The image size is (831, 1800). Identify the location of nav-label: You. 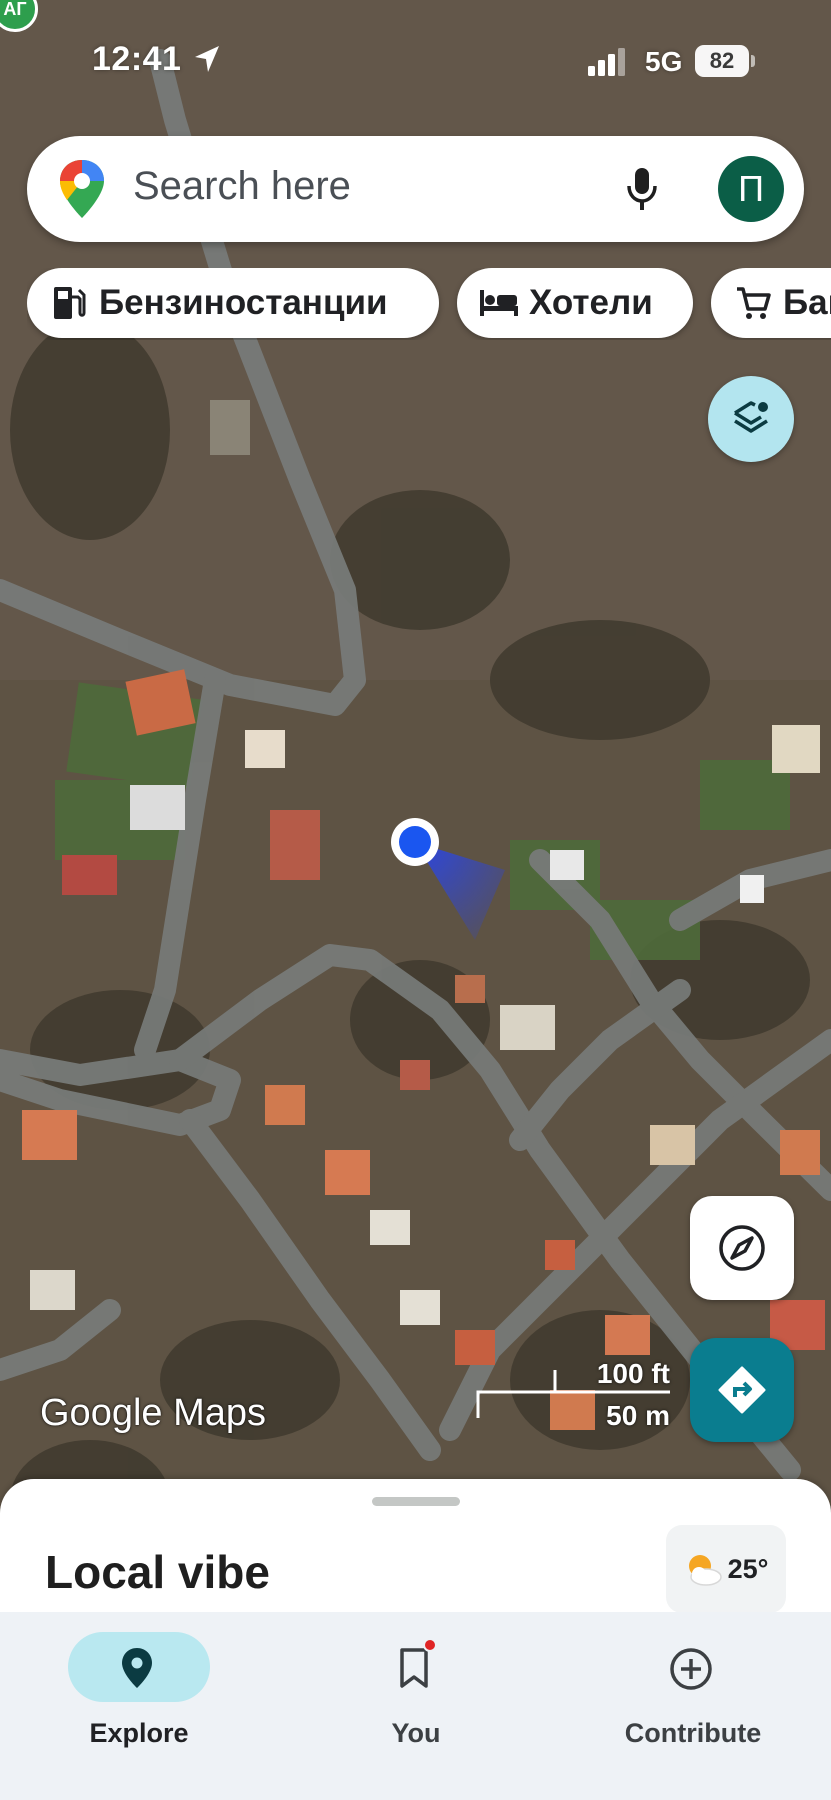
(416, 1733).